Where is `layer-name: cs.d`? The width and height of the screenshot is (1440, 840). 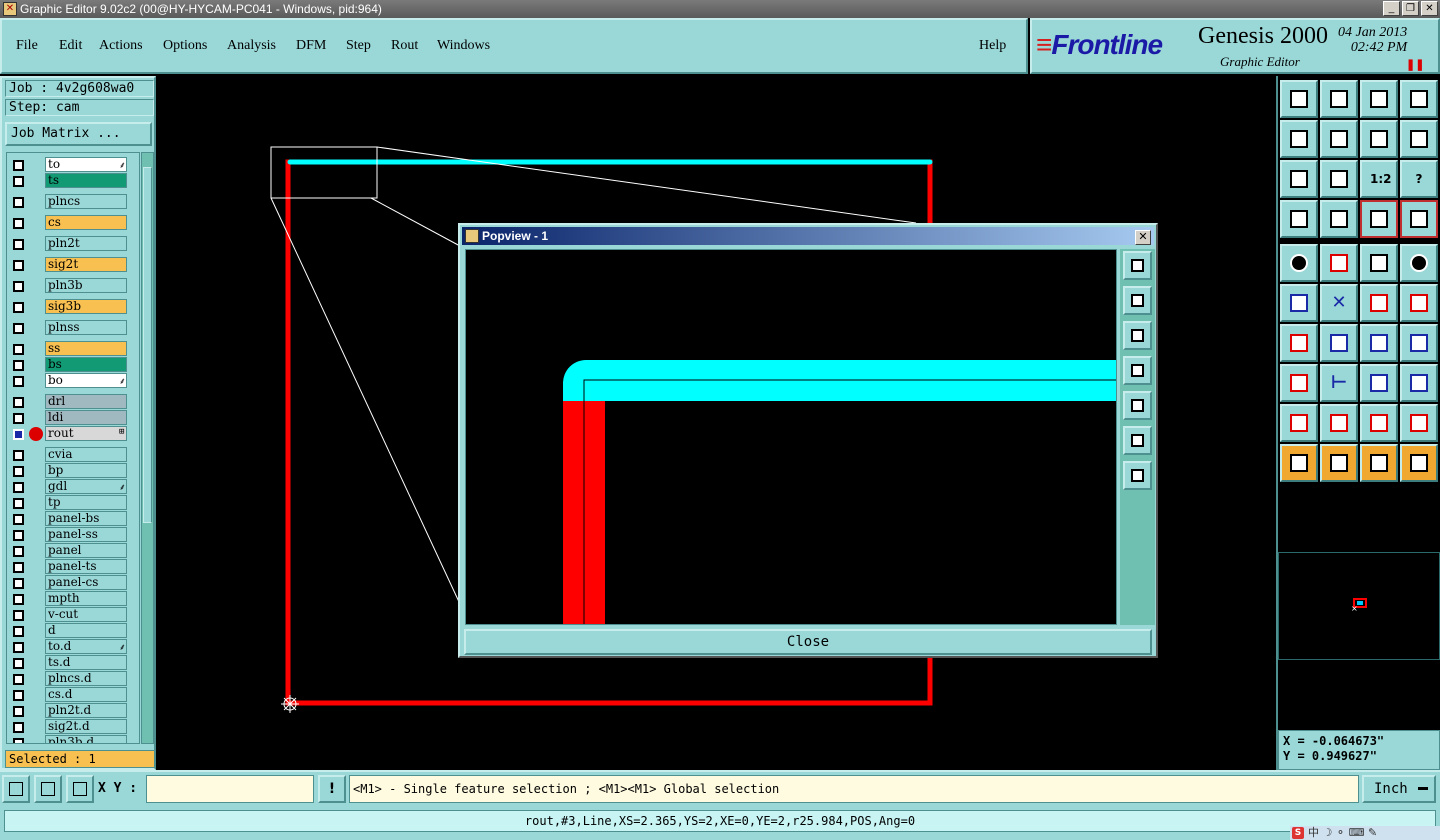
layer-name: cs.d is located at coordinates (86, 694).